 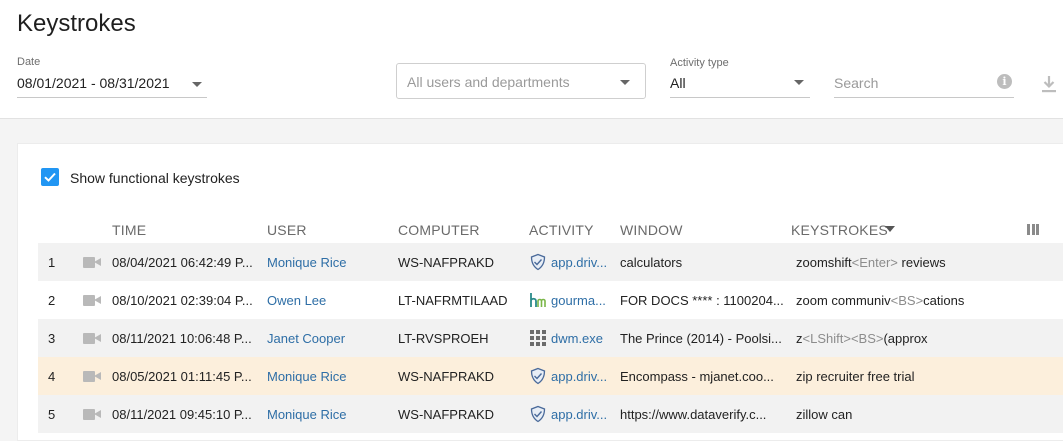 I want to click on download-icon, so click(x=1049, y=84).